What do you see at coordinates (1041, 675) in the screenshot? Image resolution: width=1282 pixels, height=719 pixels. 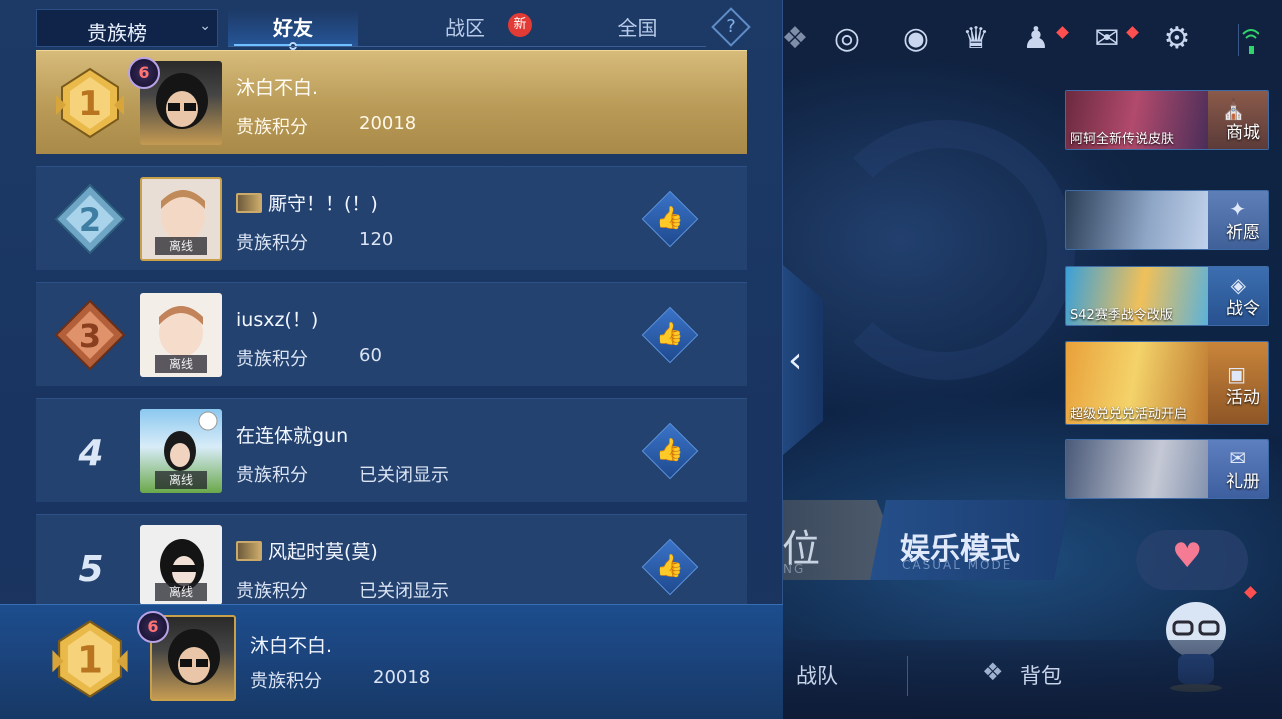 I see `bag-button: 背包` at bounding box center [1041, 675].